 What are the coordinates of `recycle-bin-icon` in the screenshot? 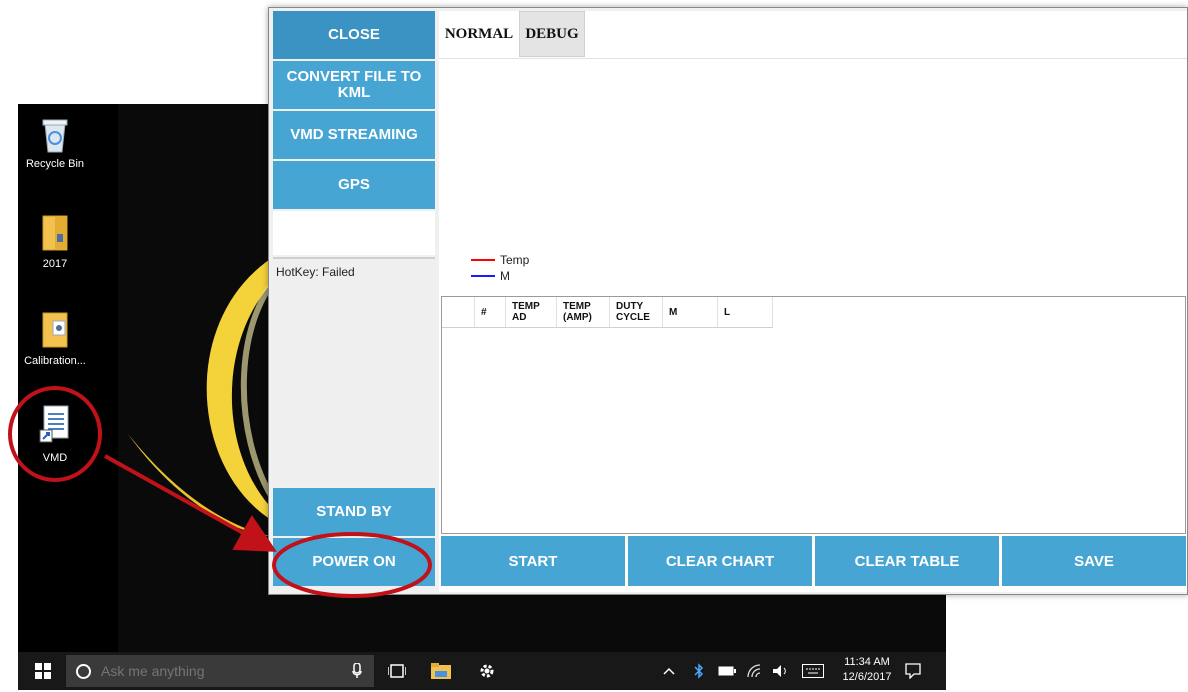 It's located at (55, 136).